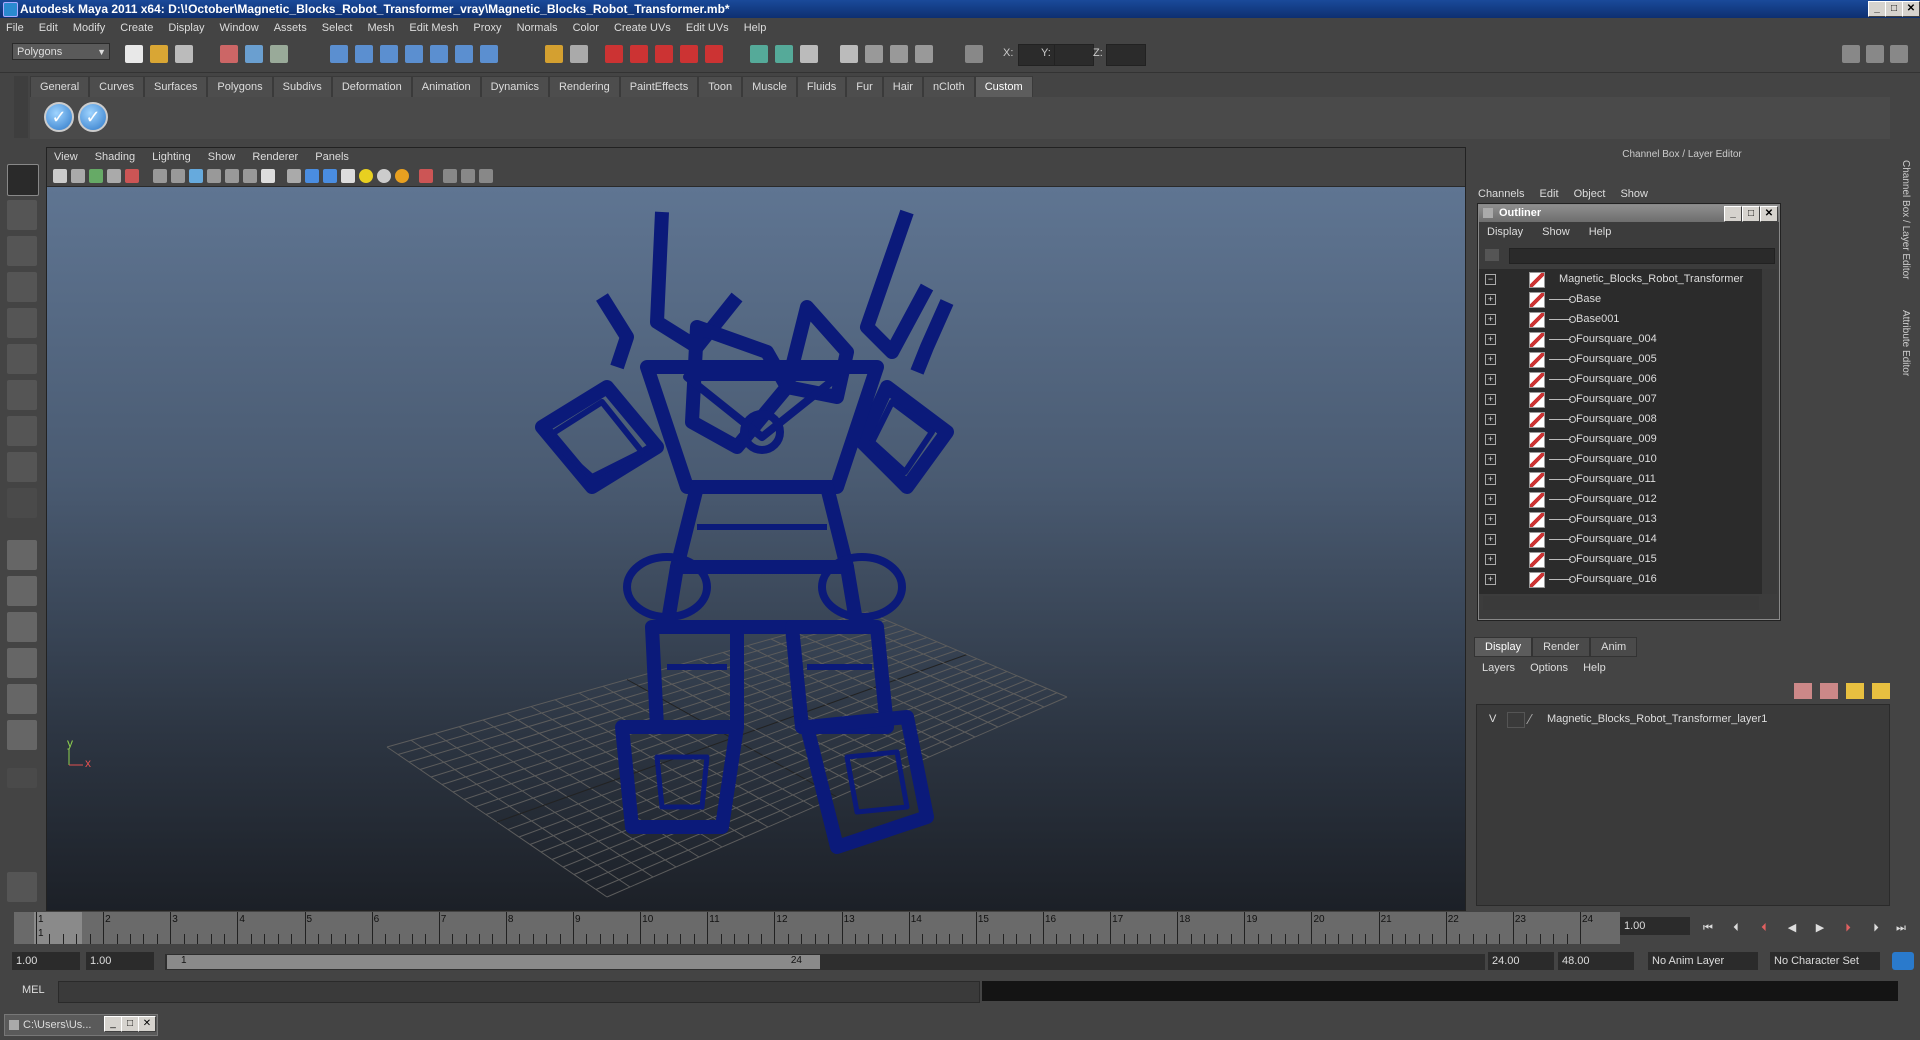 Image resolution: width=1920 pixels, height=1040 pixels. What do you see at coordinates (489, 54) in the screenshot?
I see `help-icon` at bounding box center [489, 54].